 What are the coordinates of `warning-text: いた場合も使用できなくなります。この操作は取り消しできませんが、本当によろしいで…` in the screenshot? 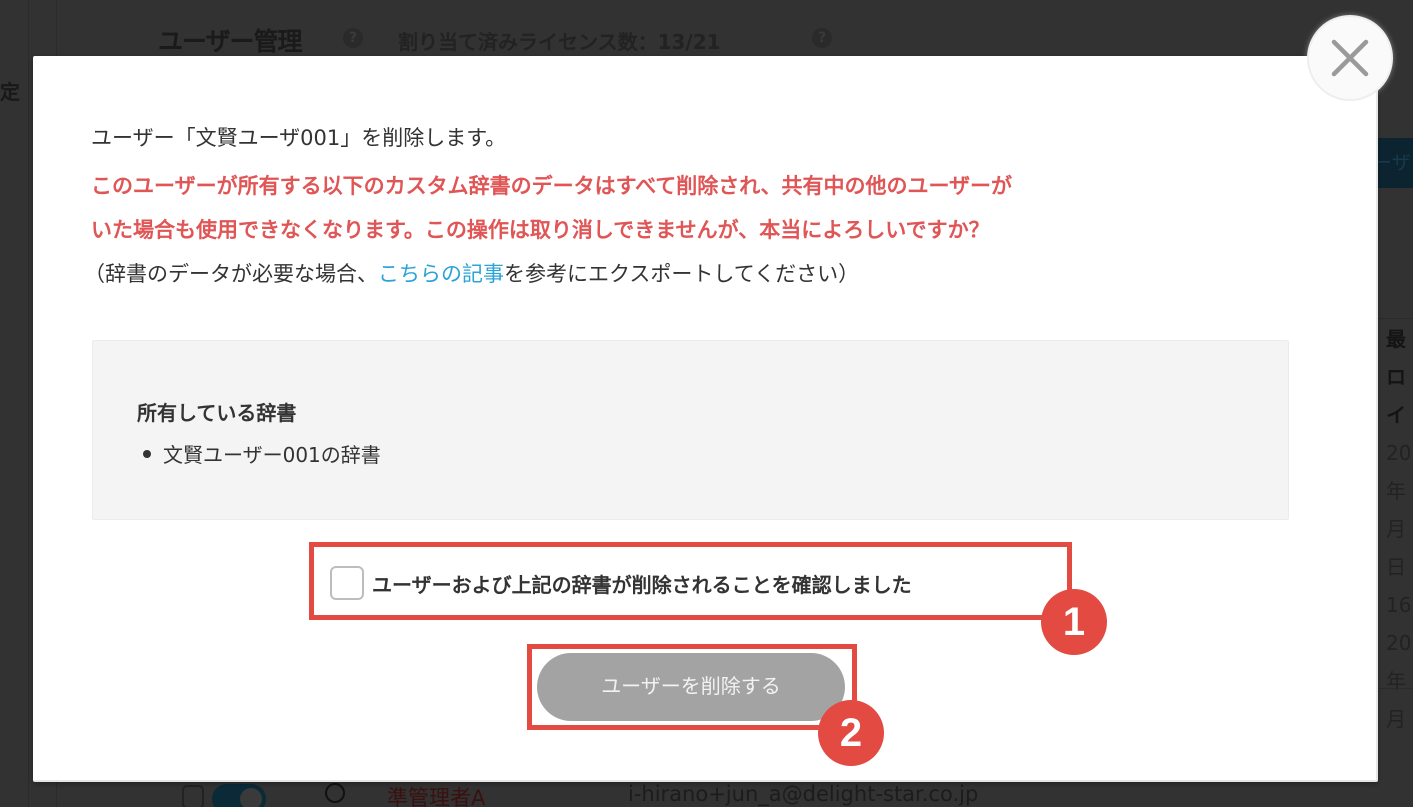 It's located at (540, 230).